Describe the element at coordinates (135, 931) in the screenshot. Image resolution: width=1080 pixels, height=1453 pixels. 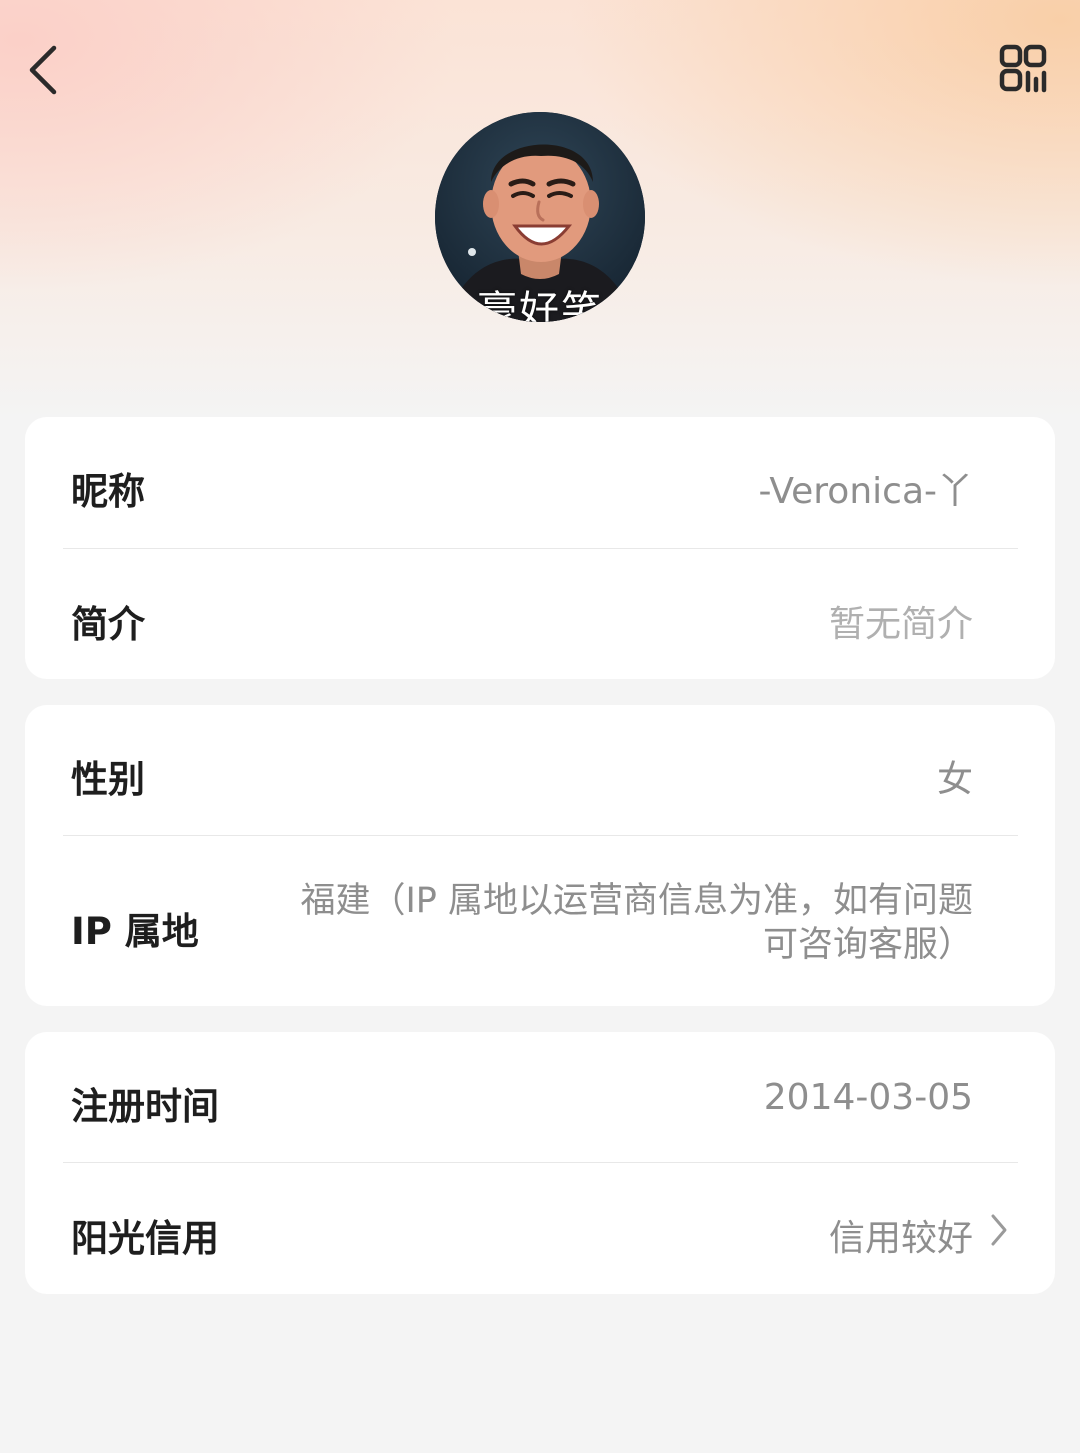
I see `ip-location-label: IP 属地` at that location.